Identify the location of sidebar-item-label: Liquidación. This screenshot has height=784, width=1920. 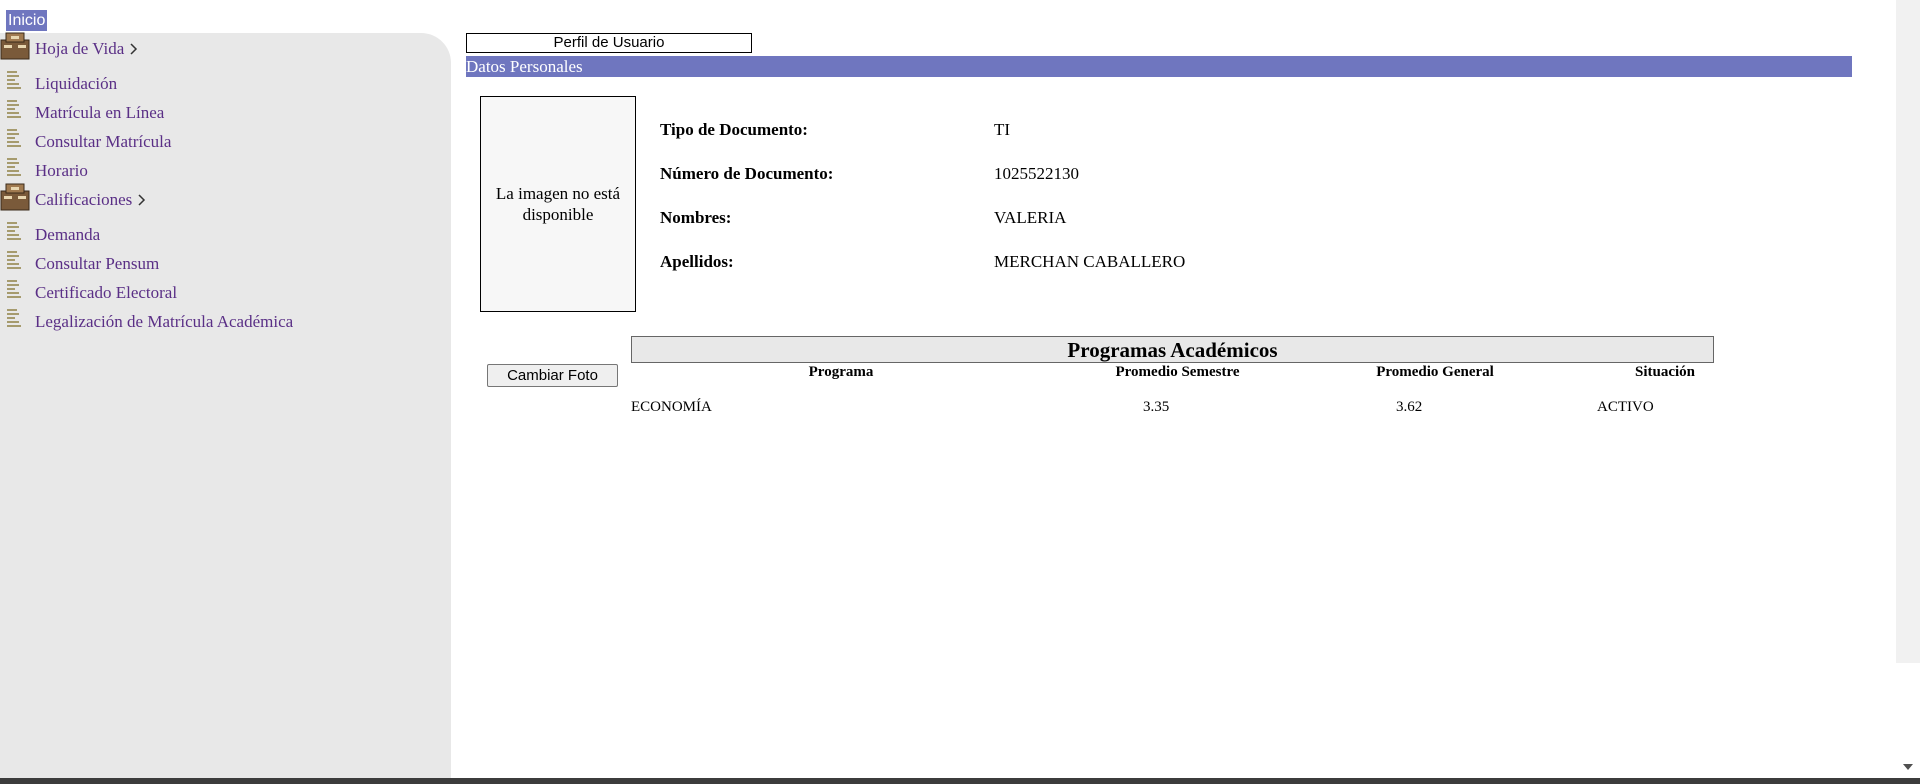
(76, 83).